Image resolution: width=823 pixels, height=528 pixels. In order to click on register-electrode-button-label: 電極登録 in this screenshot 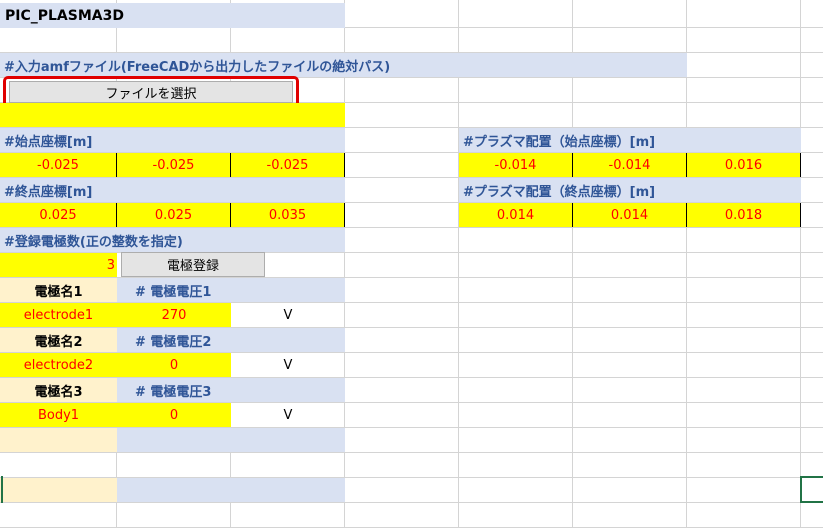, I will do `click(192, 266)`.